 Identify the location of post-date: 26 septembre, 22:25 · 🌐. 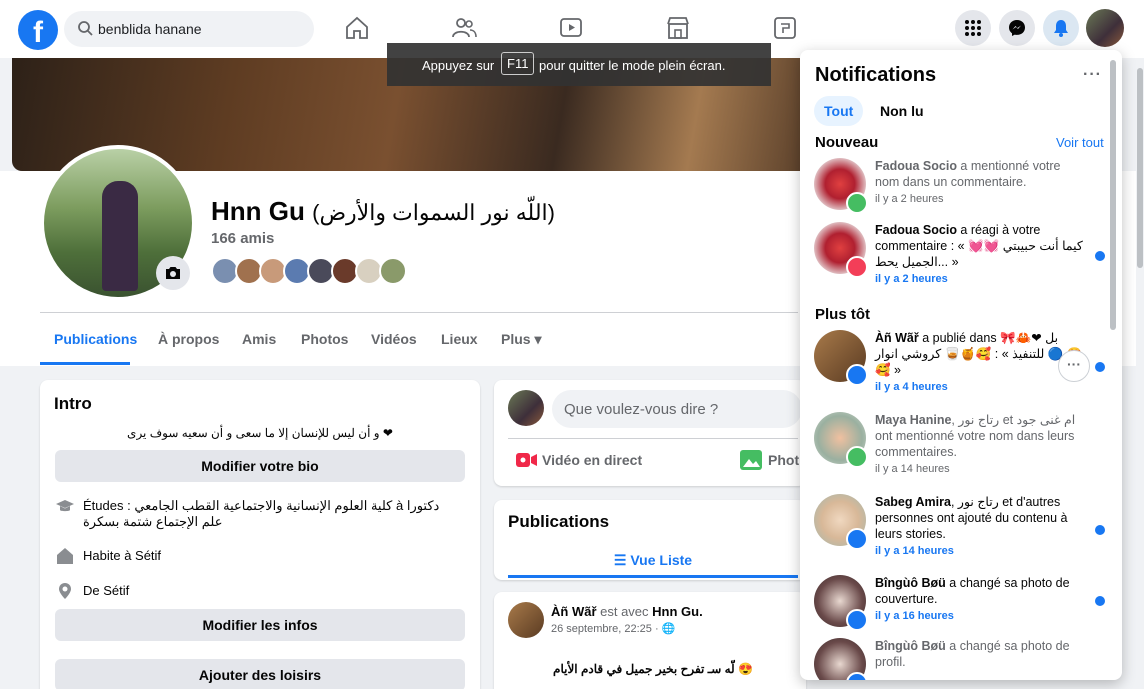
(613, 628).